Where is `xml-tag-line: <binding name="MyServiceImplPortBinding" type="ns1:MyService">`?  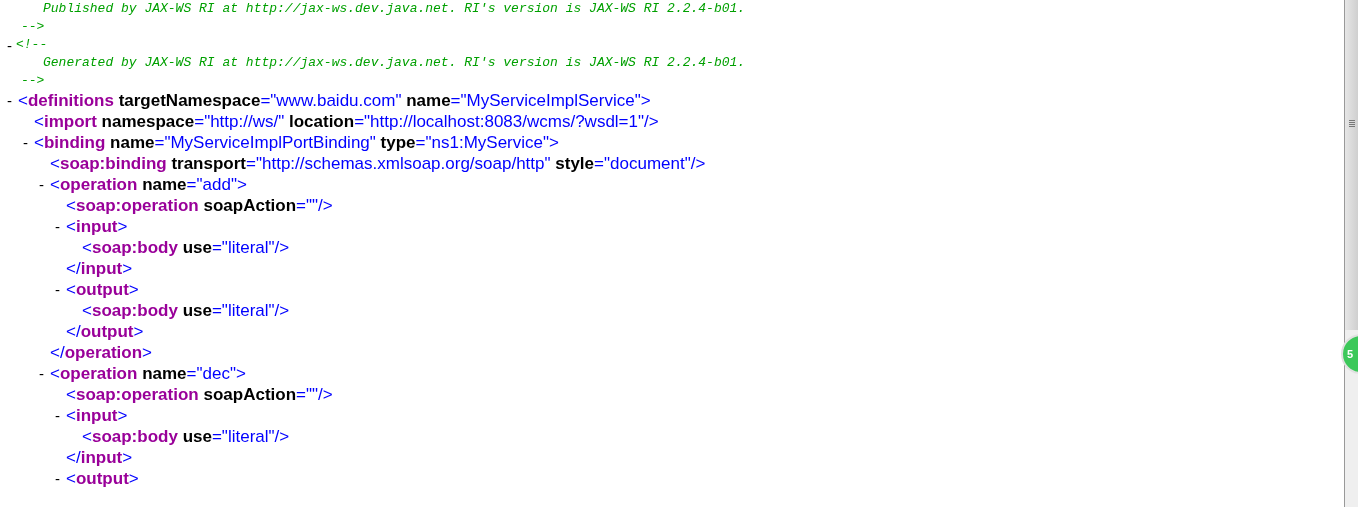 xml-tag-line: <binding name="MyServiceImplPortBinding" type="ns1:MyService"> is located at coordinates (296, 142).